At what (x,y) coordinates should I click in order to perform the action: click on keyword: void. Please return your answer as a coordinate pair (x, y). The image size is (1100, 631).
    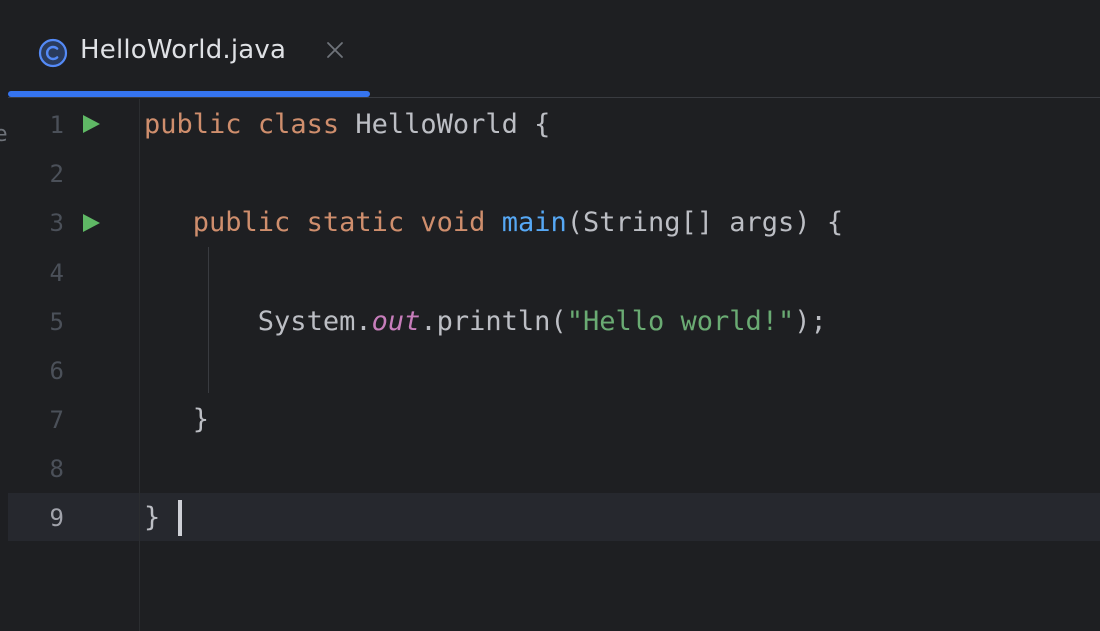
    Looking at the image, I should click on (453, 222).